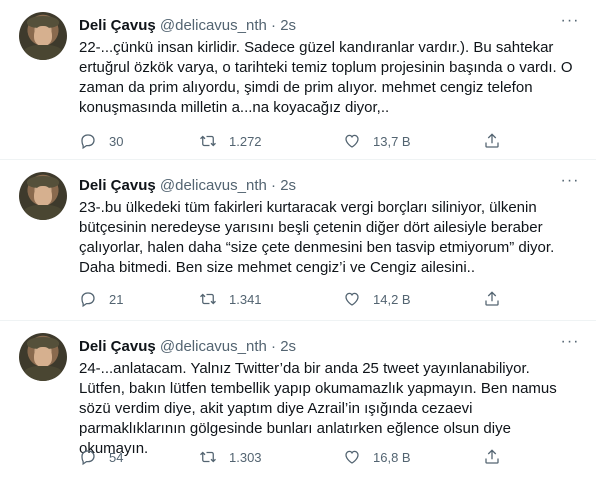  Describe the element at coordinates (116, 299) in the screenshot. I see `reply-count: 21` at that location.